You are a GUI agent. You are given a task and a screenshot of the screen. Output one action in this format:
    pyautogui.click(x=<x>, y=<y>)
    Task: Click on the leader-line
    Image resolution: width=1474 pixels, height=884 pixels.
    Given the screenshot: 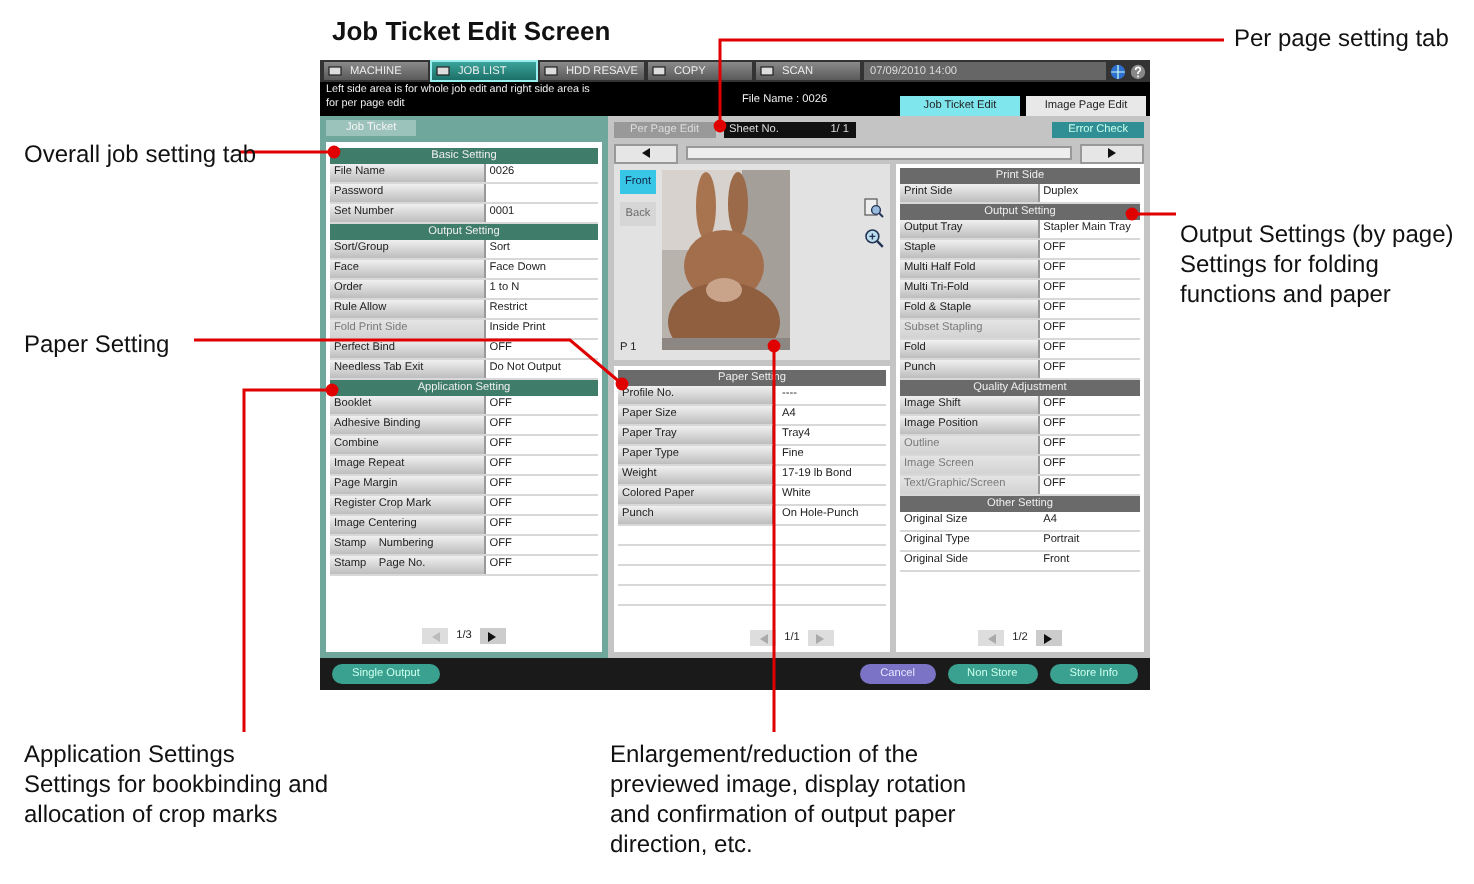 What is the action you would take?
    pyautogui.click(x=1150, y=214)
    